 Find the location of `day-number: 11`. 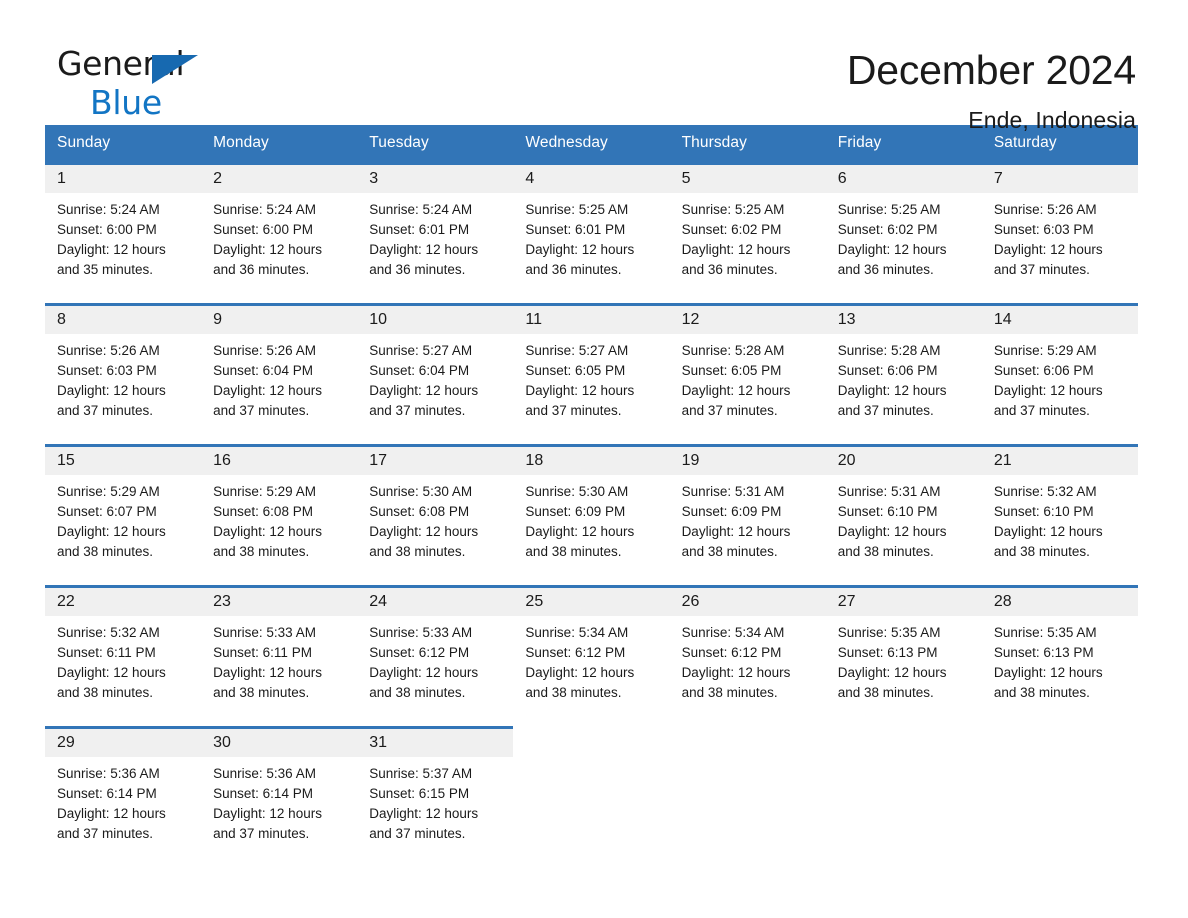

day-number: 11 is located at coordinates (591, 318).